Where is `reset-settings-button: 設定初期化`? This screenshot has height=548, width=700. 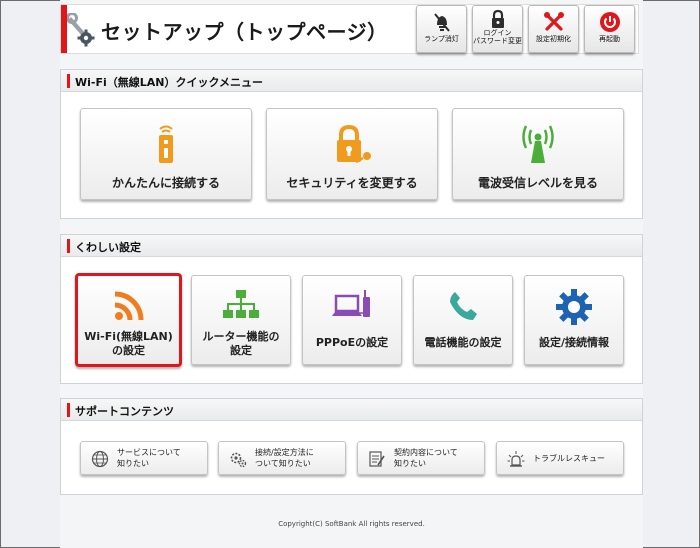
reset-settings-button: 設定初期化 is located at coordinates (553, 29).